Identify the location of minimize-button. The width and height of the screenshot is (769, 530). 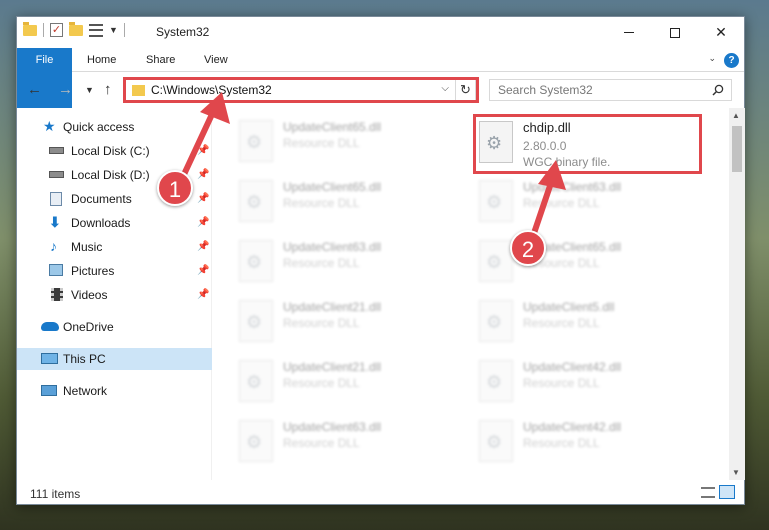
(629, 32).